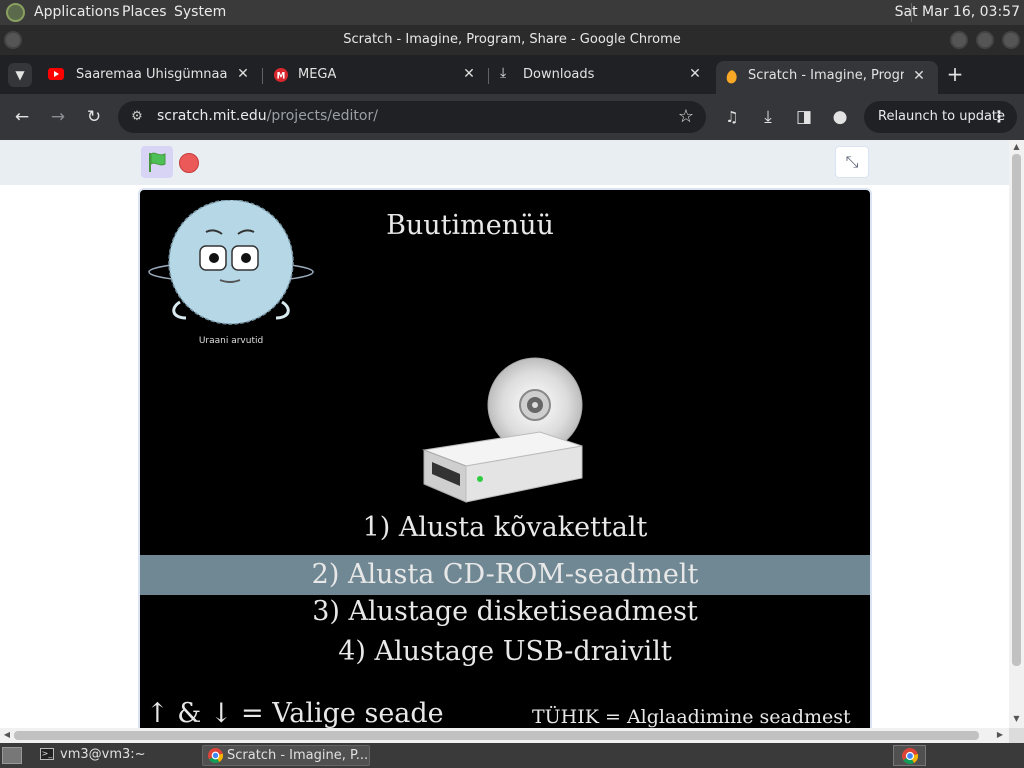 The width and height of the screenshot is (1024, 768). I want to click on panel-chrome-launcher, so click(909, 755).